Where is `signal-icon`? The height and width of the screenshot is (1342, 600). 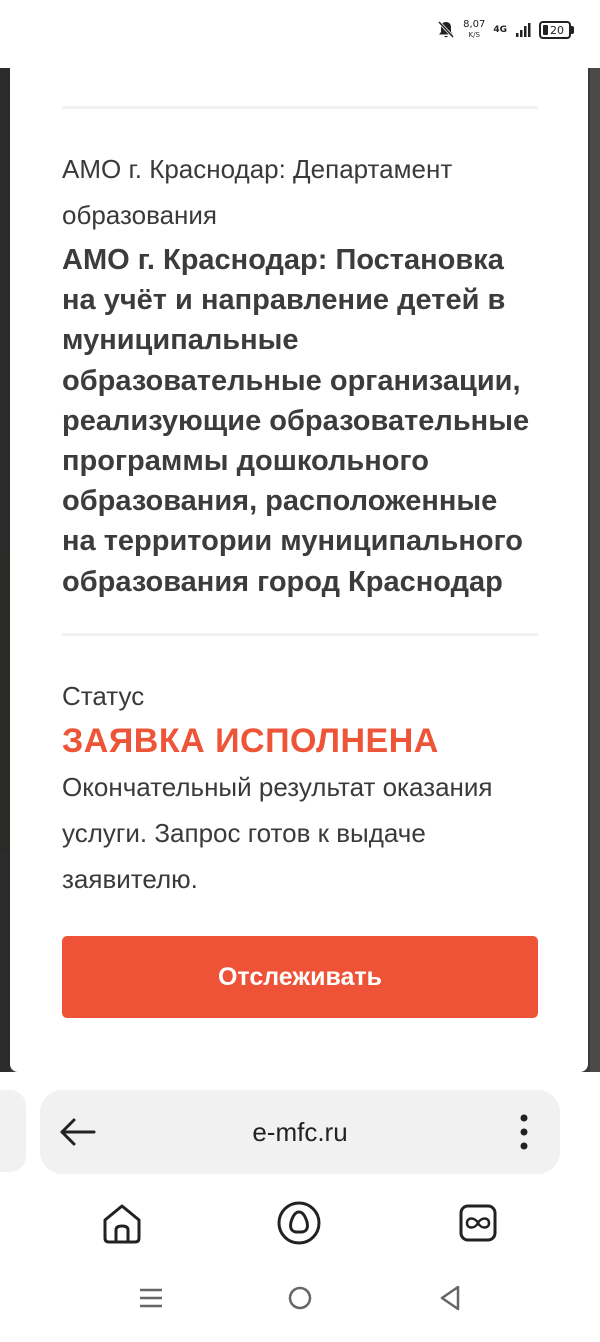 signal-icon is located at coordinates (523, 30).